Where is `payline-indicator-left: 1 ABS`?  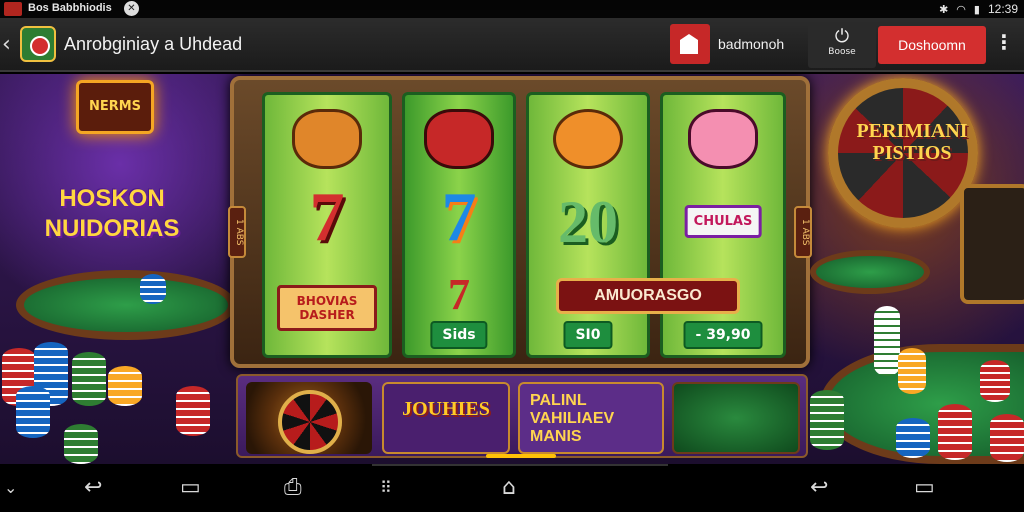
payline-indicator-left: 1 ABS is located at coordinates (237, 232).